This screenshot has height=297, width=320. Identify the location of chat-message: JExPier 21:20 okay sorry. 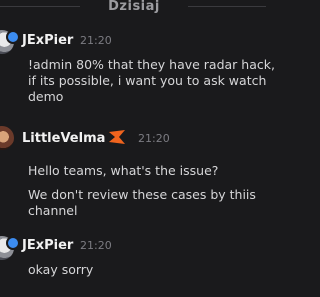
(133, 259).